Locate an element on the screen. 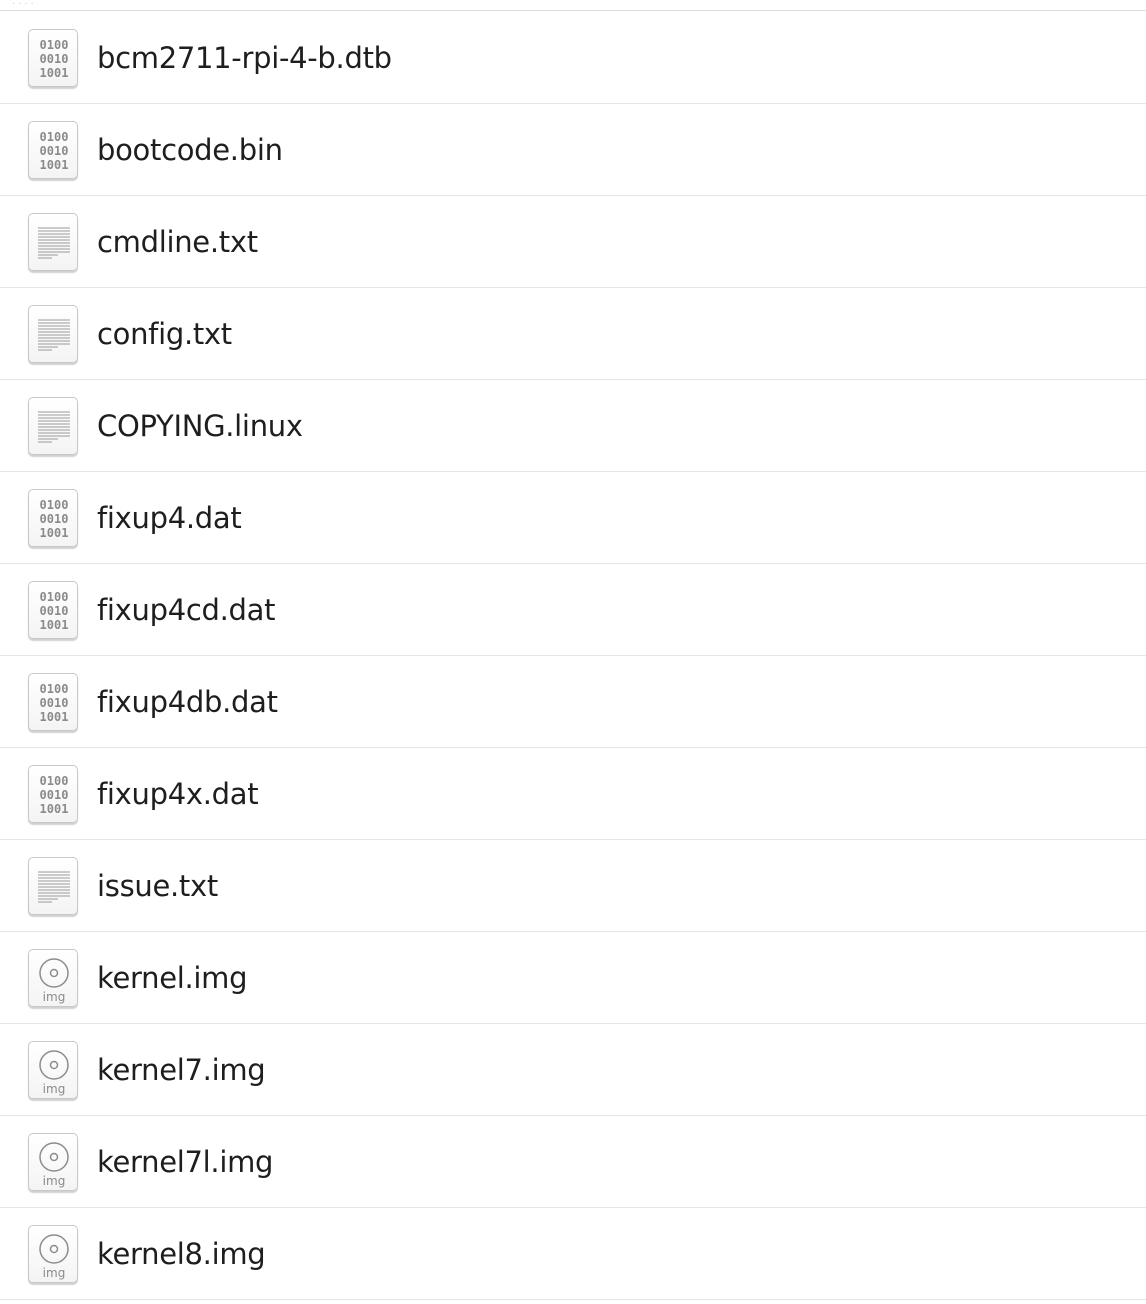  file-name: config.txt is located at coordinates (164, 333).